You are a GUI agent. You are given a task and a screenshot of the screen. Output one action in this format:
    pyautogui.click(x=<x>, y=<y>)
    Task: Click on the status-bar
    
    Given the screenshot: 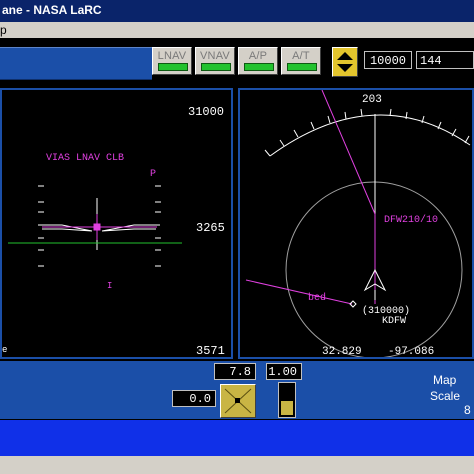 What is the action you would take?
    pyautogui.click(x=237, y=465)
    